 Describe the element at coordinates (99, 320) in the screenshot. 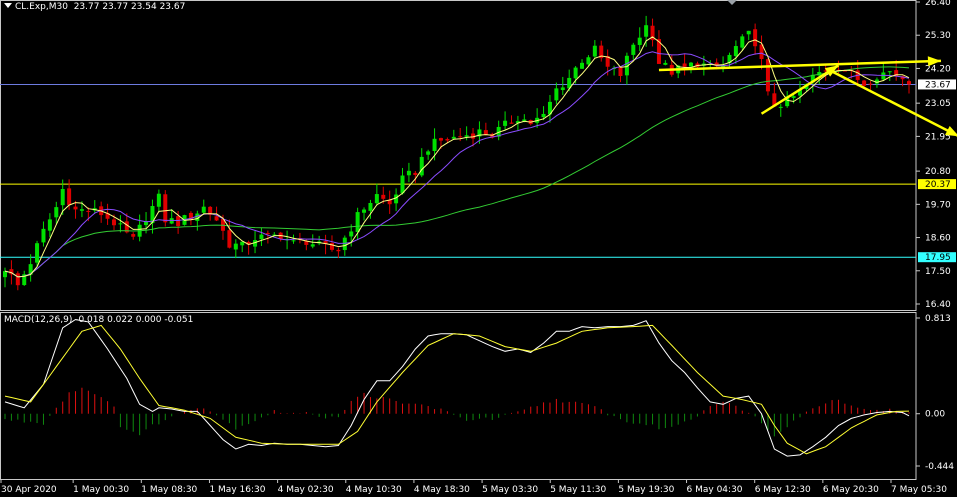

I see `macd-header: MACD(12,26,9) -0.018 0.022 0.000 -0.051` at that location.